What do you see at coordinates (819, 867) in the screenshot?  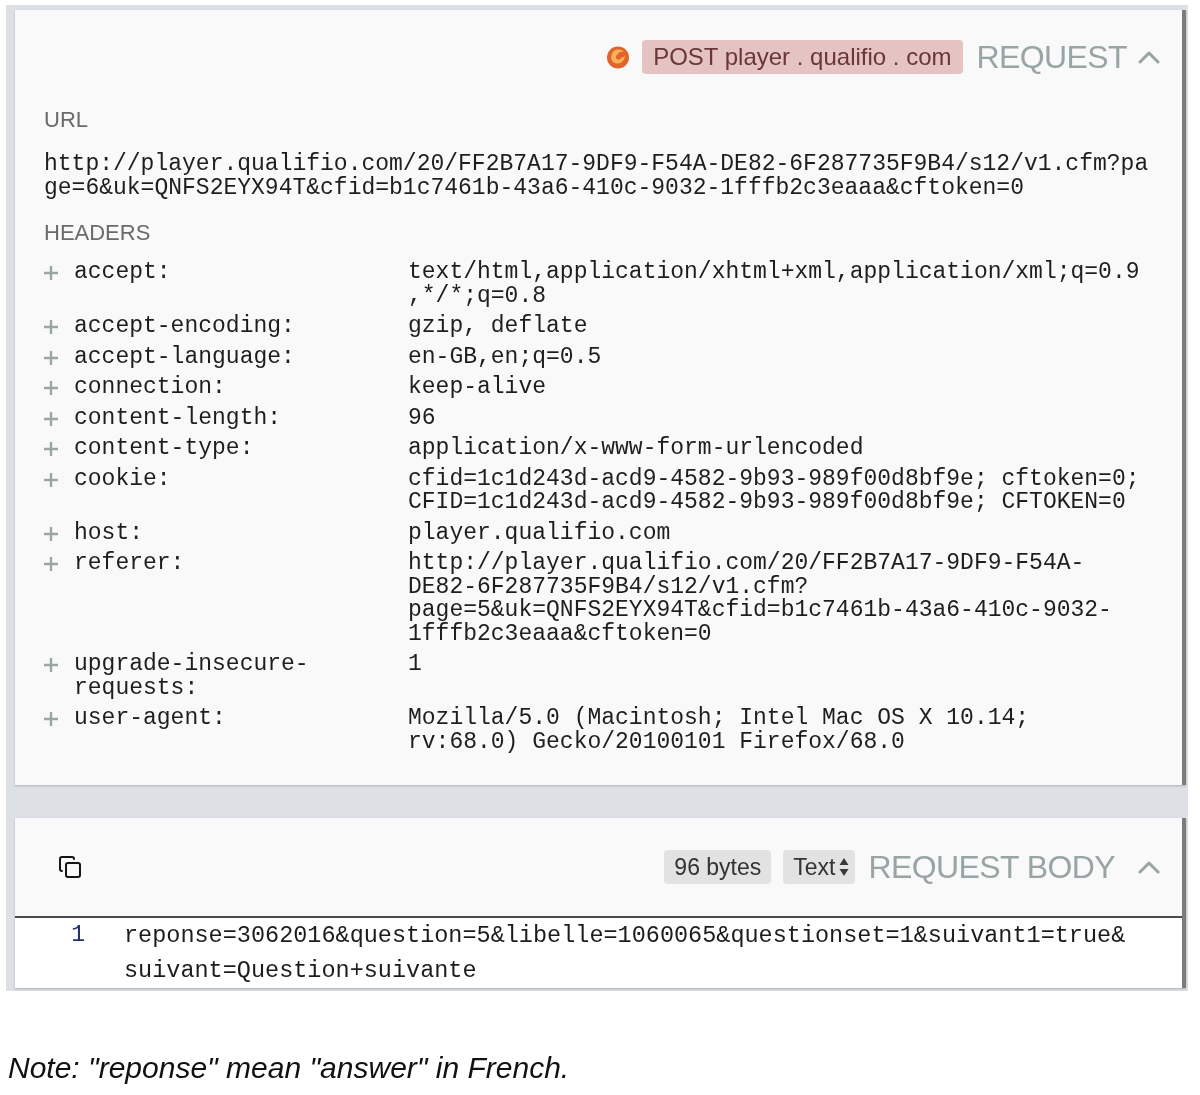 I see `format-select: Text` at bounding box center [819, 867].